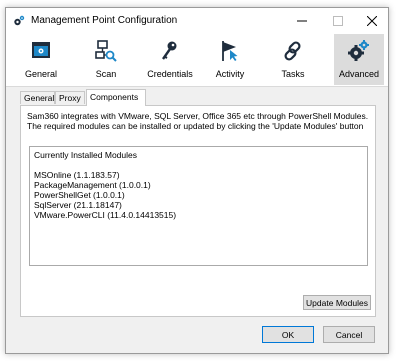 This screenshot has width=400, height=363. I want to click on close-icon, so click(372, 21).